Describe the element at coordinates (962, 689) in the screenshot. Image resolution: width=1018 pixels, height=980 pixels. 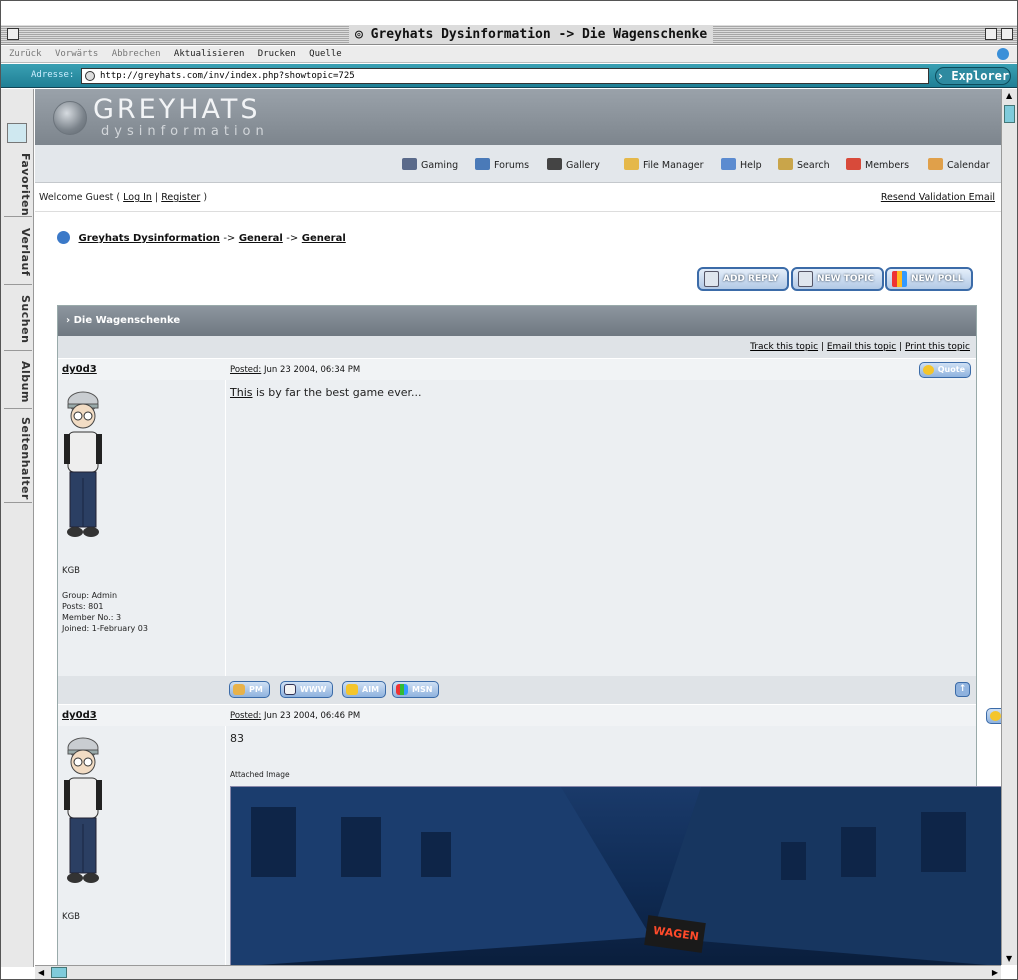
I see `back-to-top-icon: ↑` at that location.